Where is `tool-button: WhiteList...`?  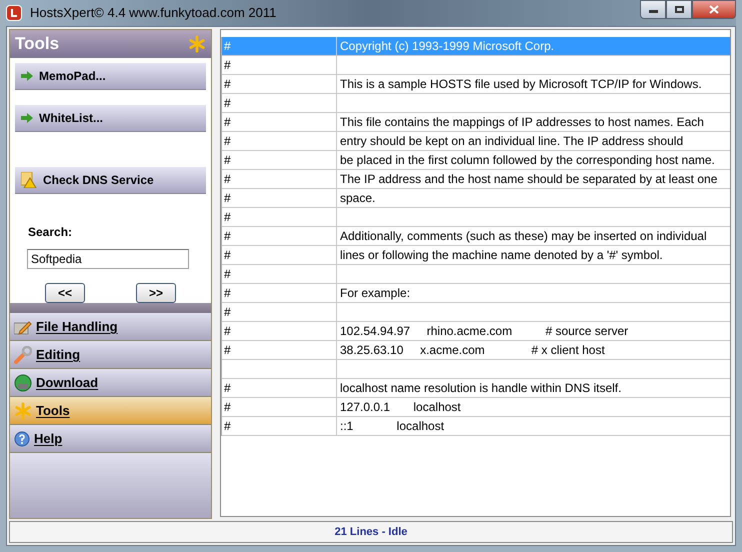 tool-button: WhiteList... is located at coordinates (110, 118).